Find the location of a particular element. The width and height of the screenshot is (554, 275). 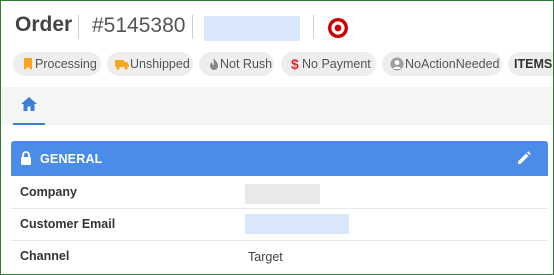

lock-icon is located at coordinates (26, 158).